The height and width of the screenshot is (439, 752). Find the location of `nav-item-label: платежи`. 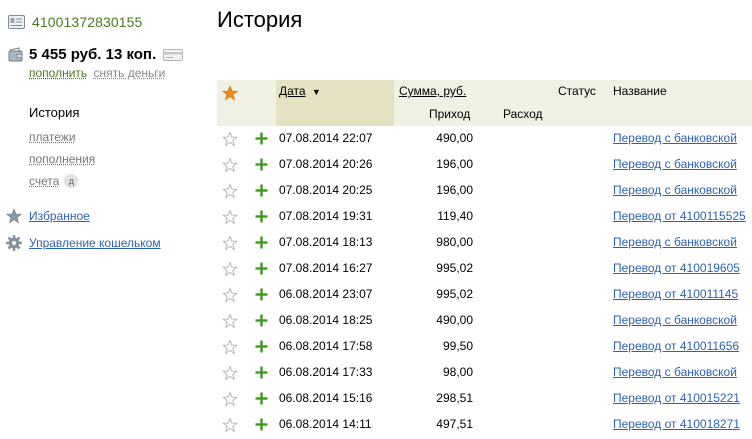

nav-item-label: платежи is located at coordinates (52, 137).